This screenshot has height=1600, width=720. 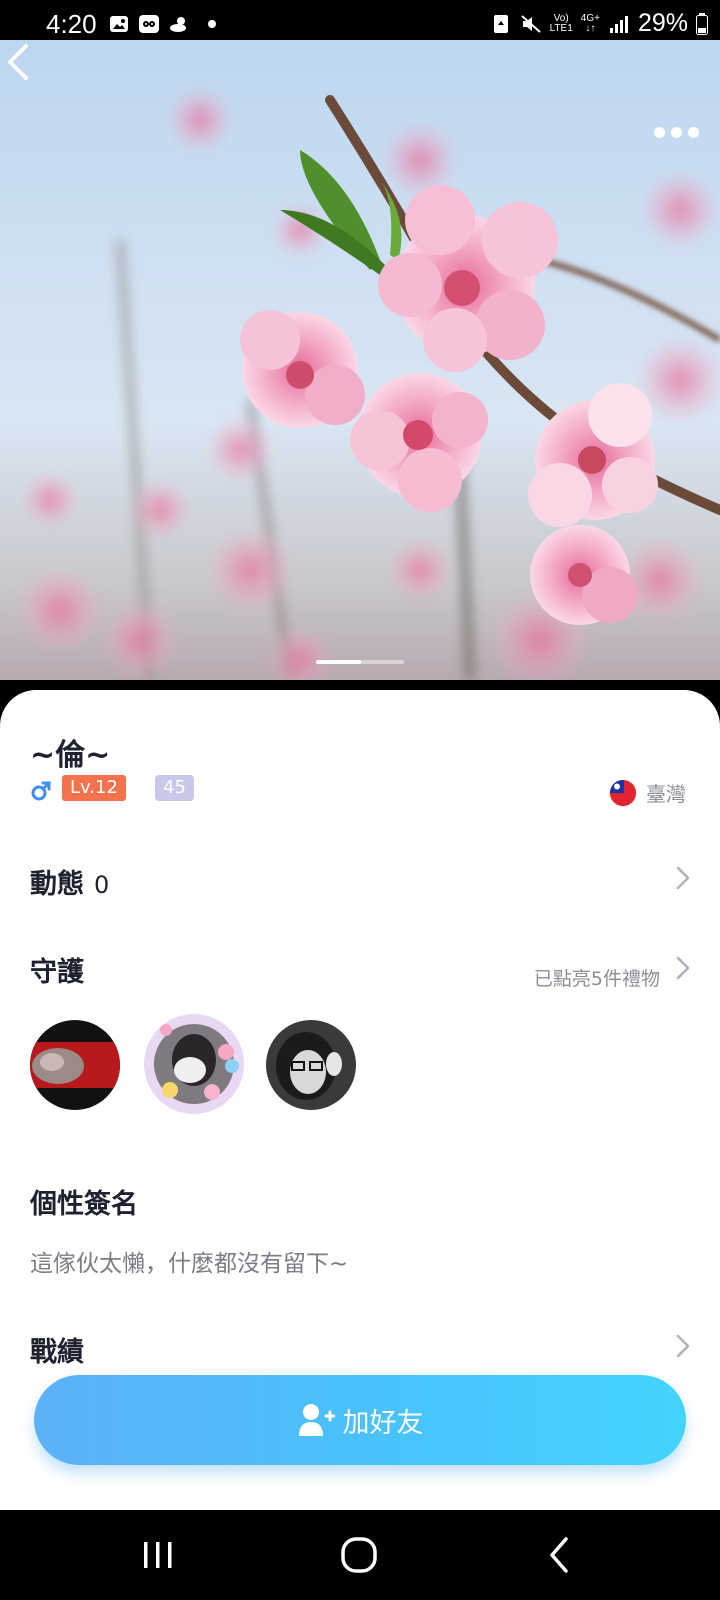 I want to click on back-button, so click(x=18, y=62).